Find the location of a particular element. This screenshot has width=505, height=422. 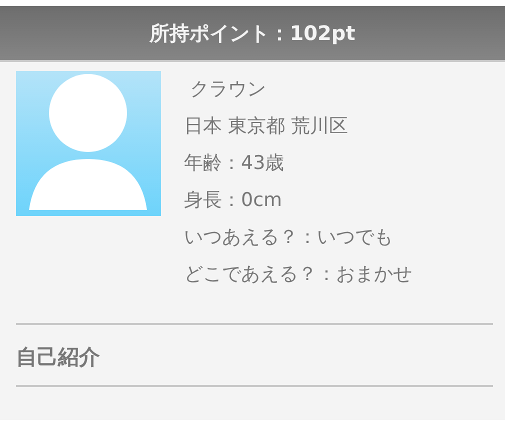

avatar-icon is located at coordinates (88, 143).